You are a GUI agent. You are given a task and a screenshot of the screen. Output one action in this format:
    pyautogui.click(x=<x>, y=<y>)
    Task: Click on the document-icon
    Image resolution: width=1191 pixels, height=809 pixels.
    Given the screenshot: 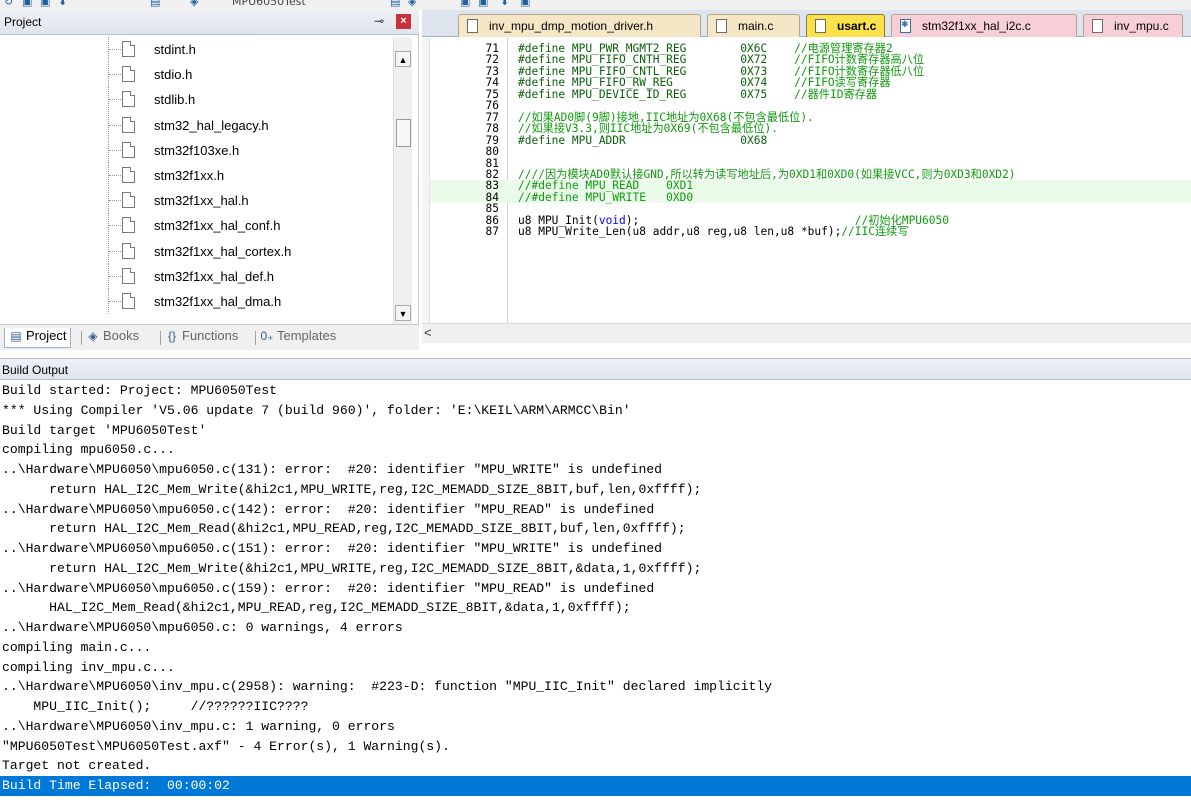 What is the action you would take?
    pyautogui.click(x=820, y=26)
    